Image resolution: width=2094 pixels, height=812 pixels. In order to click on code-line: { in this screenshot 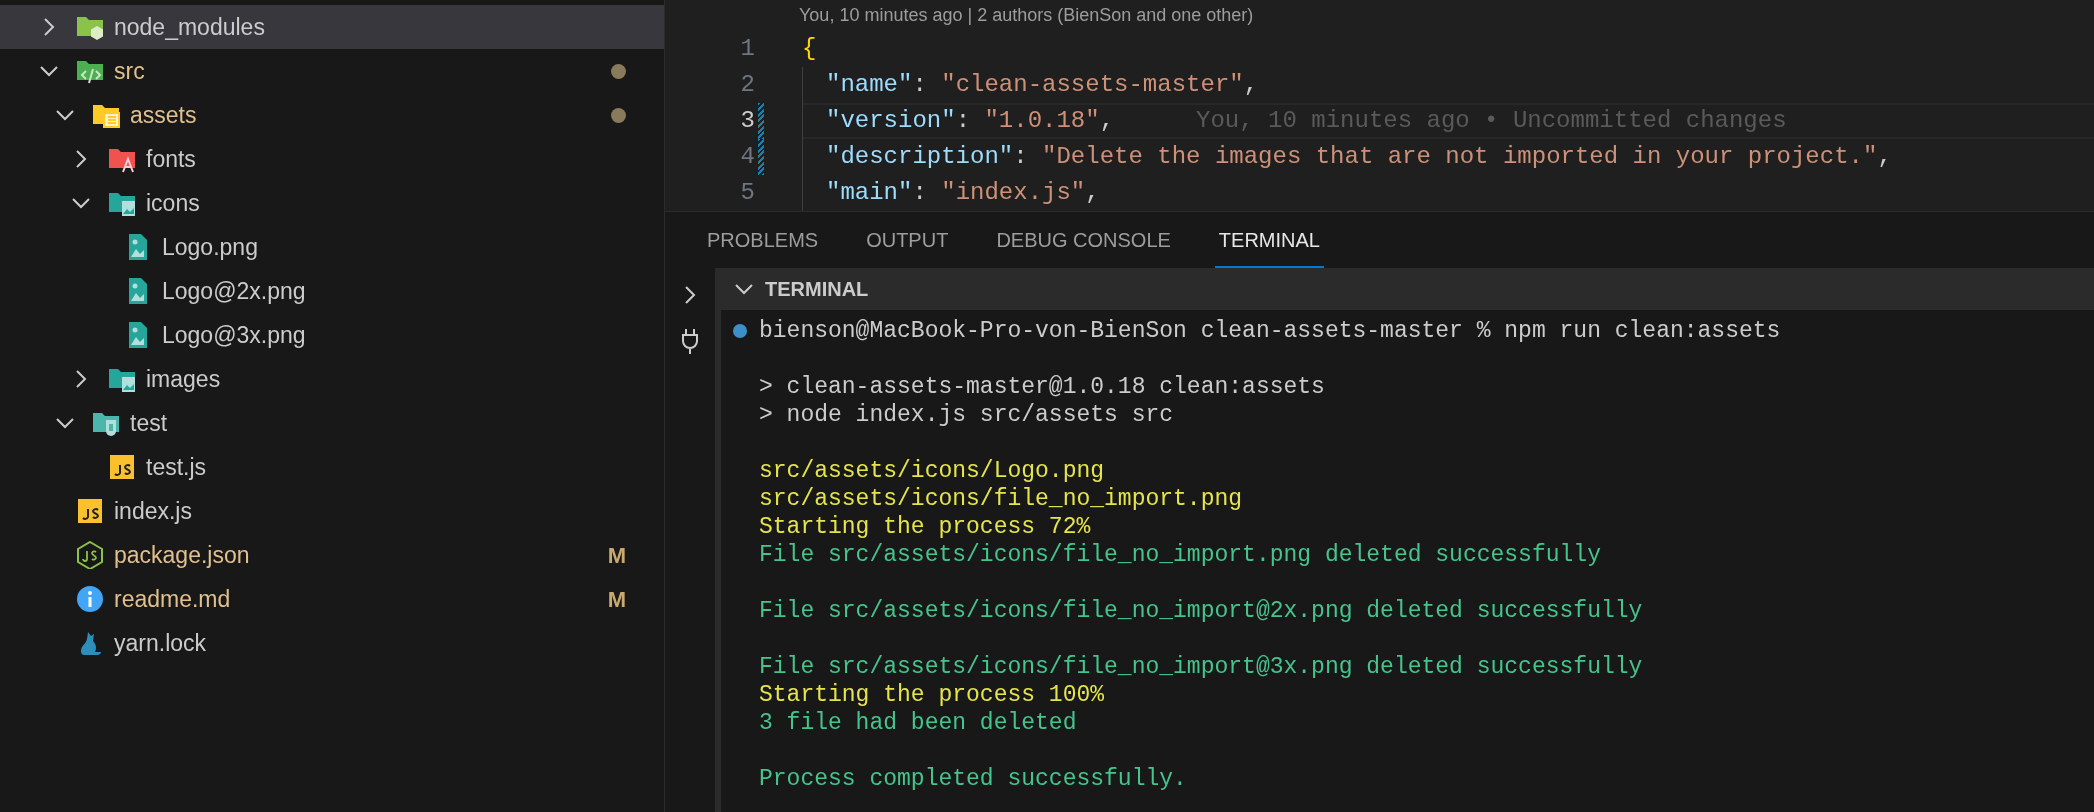, I will do `click(809, 49)`.